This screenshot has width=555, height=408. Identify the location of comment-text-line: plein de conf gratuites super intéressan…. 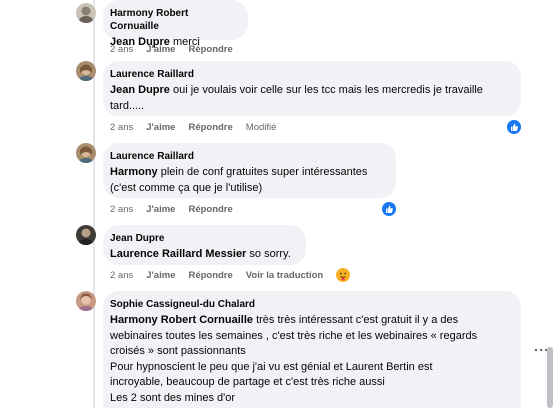
(262, 172).